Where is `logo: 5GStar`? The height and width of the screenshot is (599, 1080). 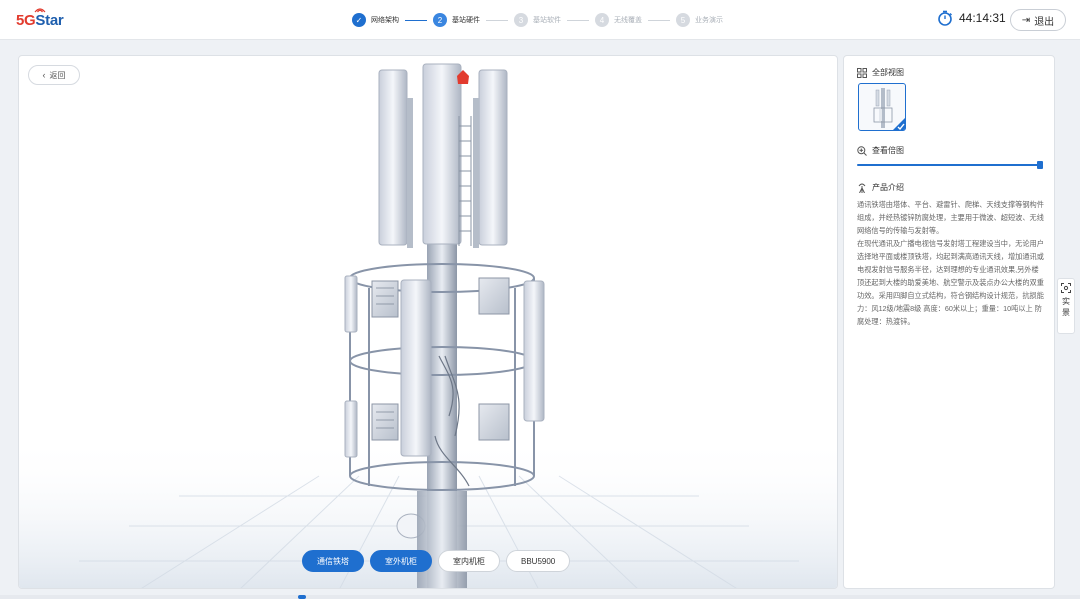 logo: 5GStar is located at coordinates (40, 19).